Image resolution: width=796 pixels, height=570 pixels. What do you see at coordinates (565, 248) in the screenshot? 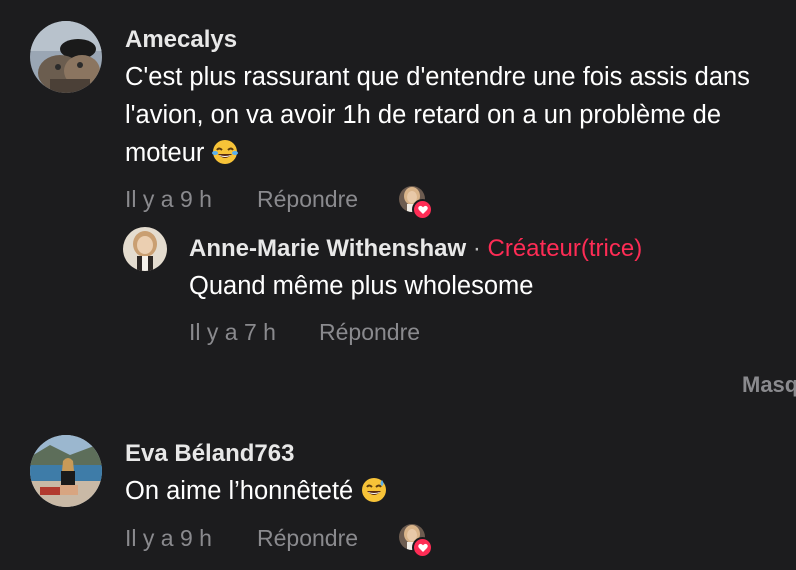
I see `creator-tag: Créateur(trice)` at bounding box center [565, 248].